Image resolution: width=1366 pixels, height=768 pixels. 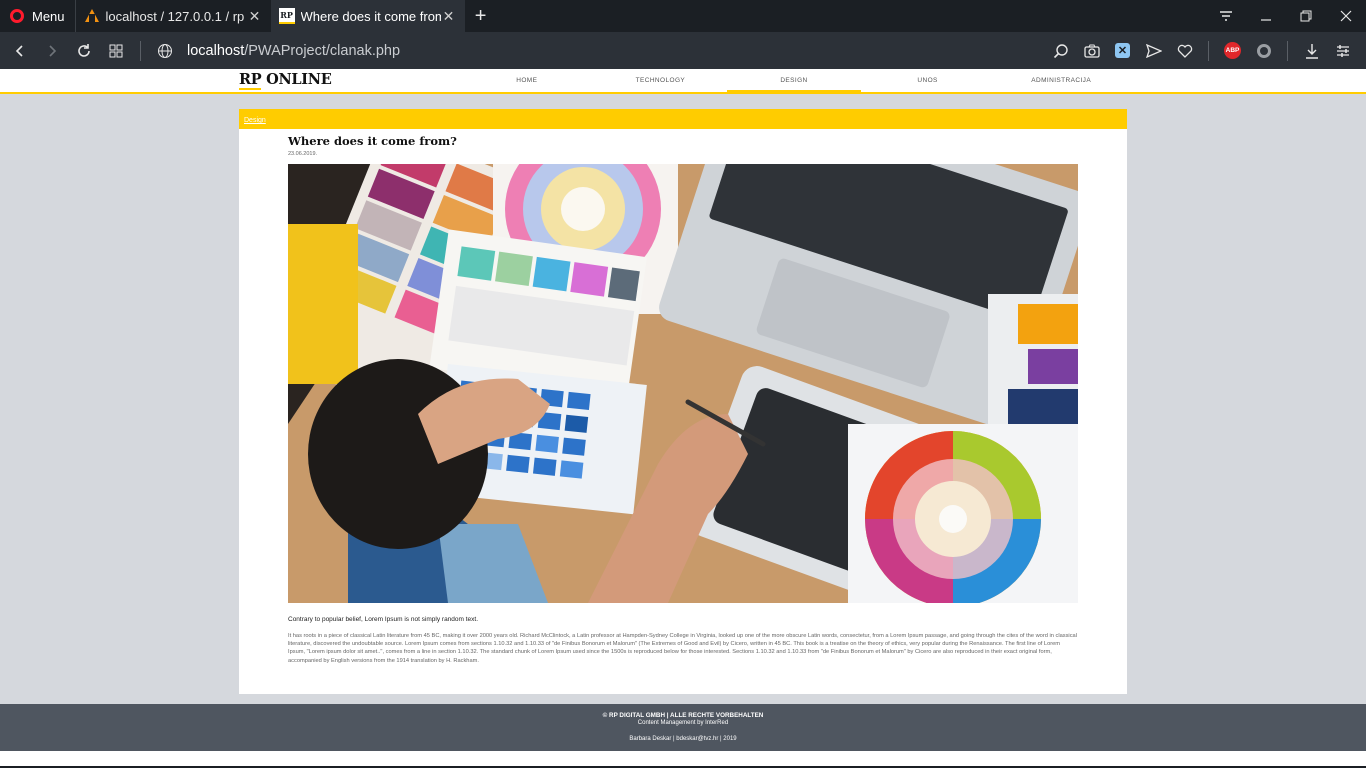 What do you see at coordinates (216, 50) in the screenshot?
I see `url-host: localhost` at bounding box center [216, 50].